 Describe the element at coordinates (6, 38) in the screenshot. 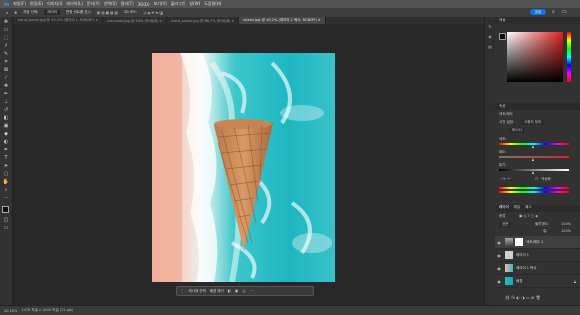

I see `marquee-tool-icon: ⬚` at that location.